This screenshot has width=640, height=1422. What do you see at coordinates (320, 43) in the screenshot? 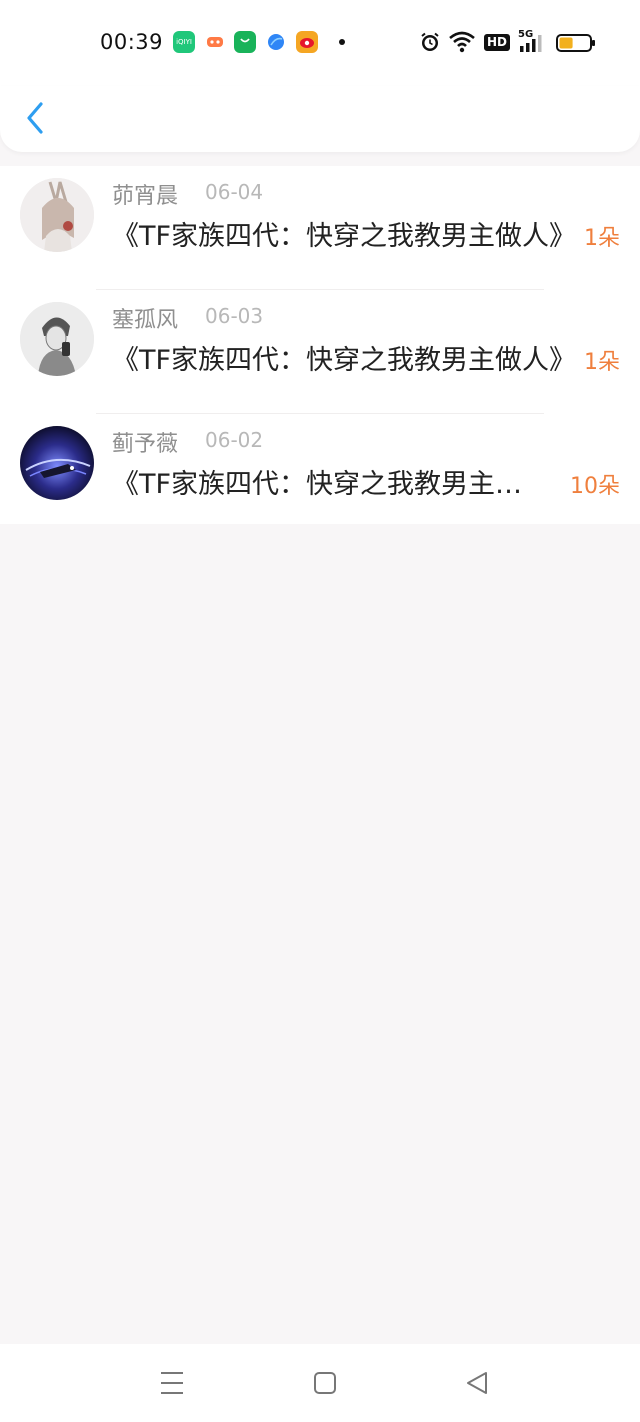
I see `status-bar: 00:39 iQIYI HD 5G` at bounding box center [320, 43].